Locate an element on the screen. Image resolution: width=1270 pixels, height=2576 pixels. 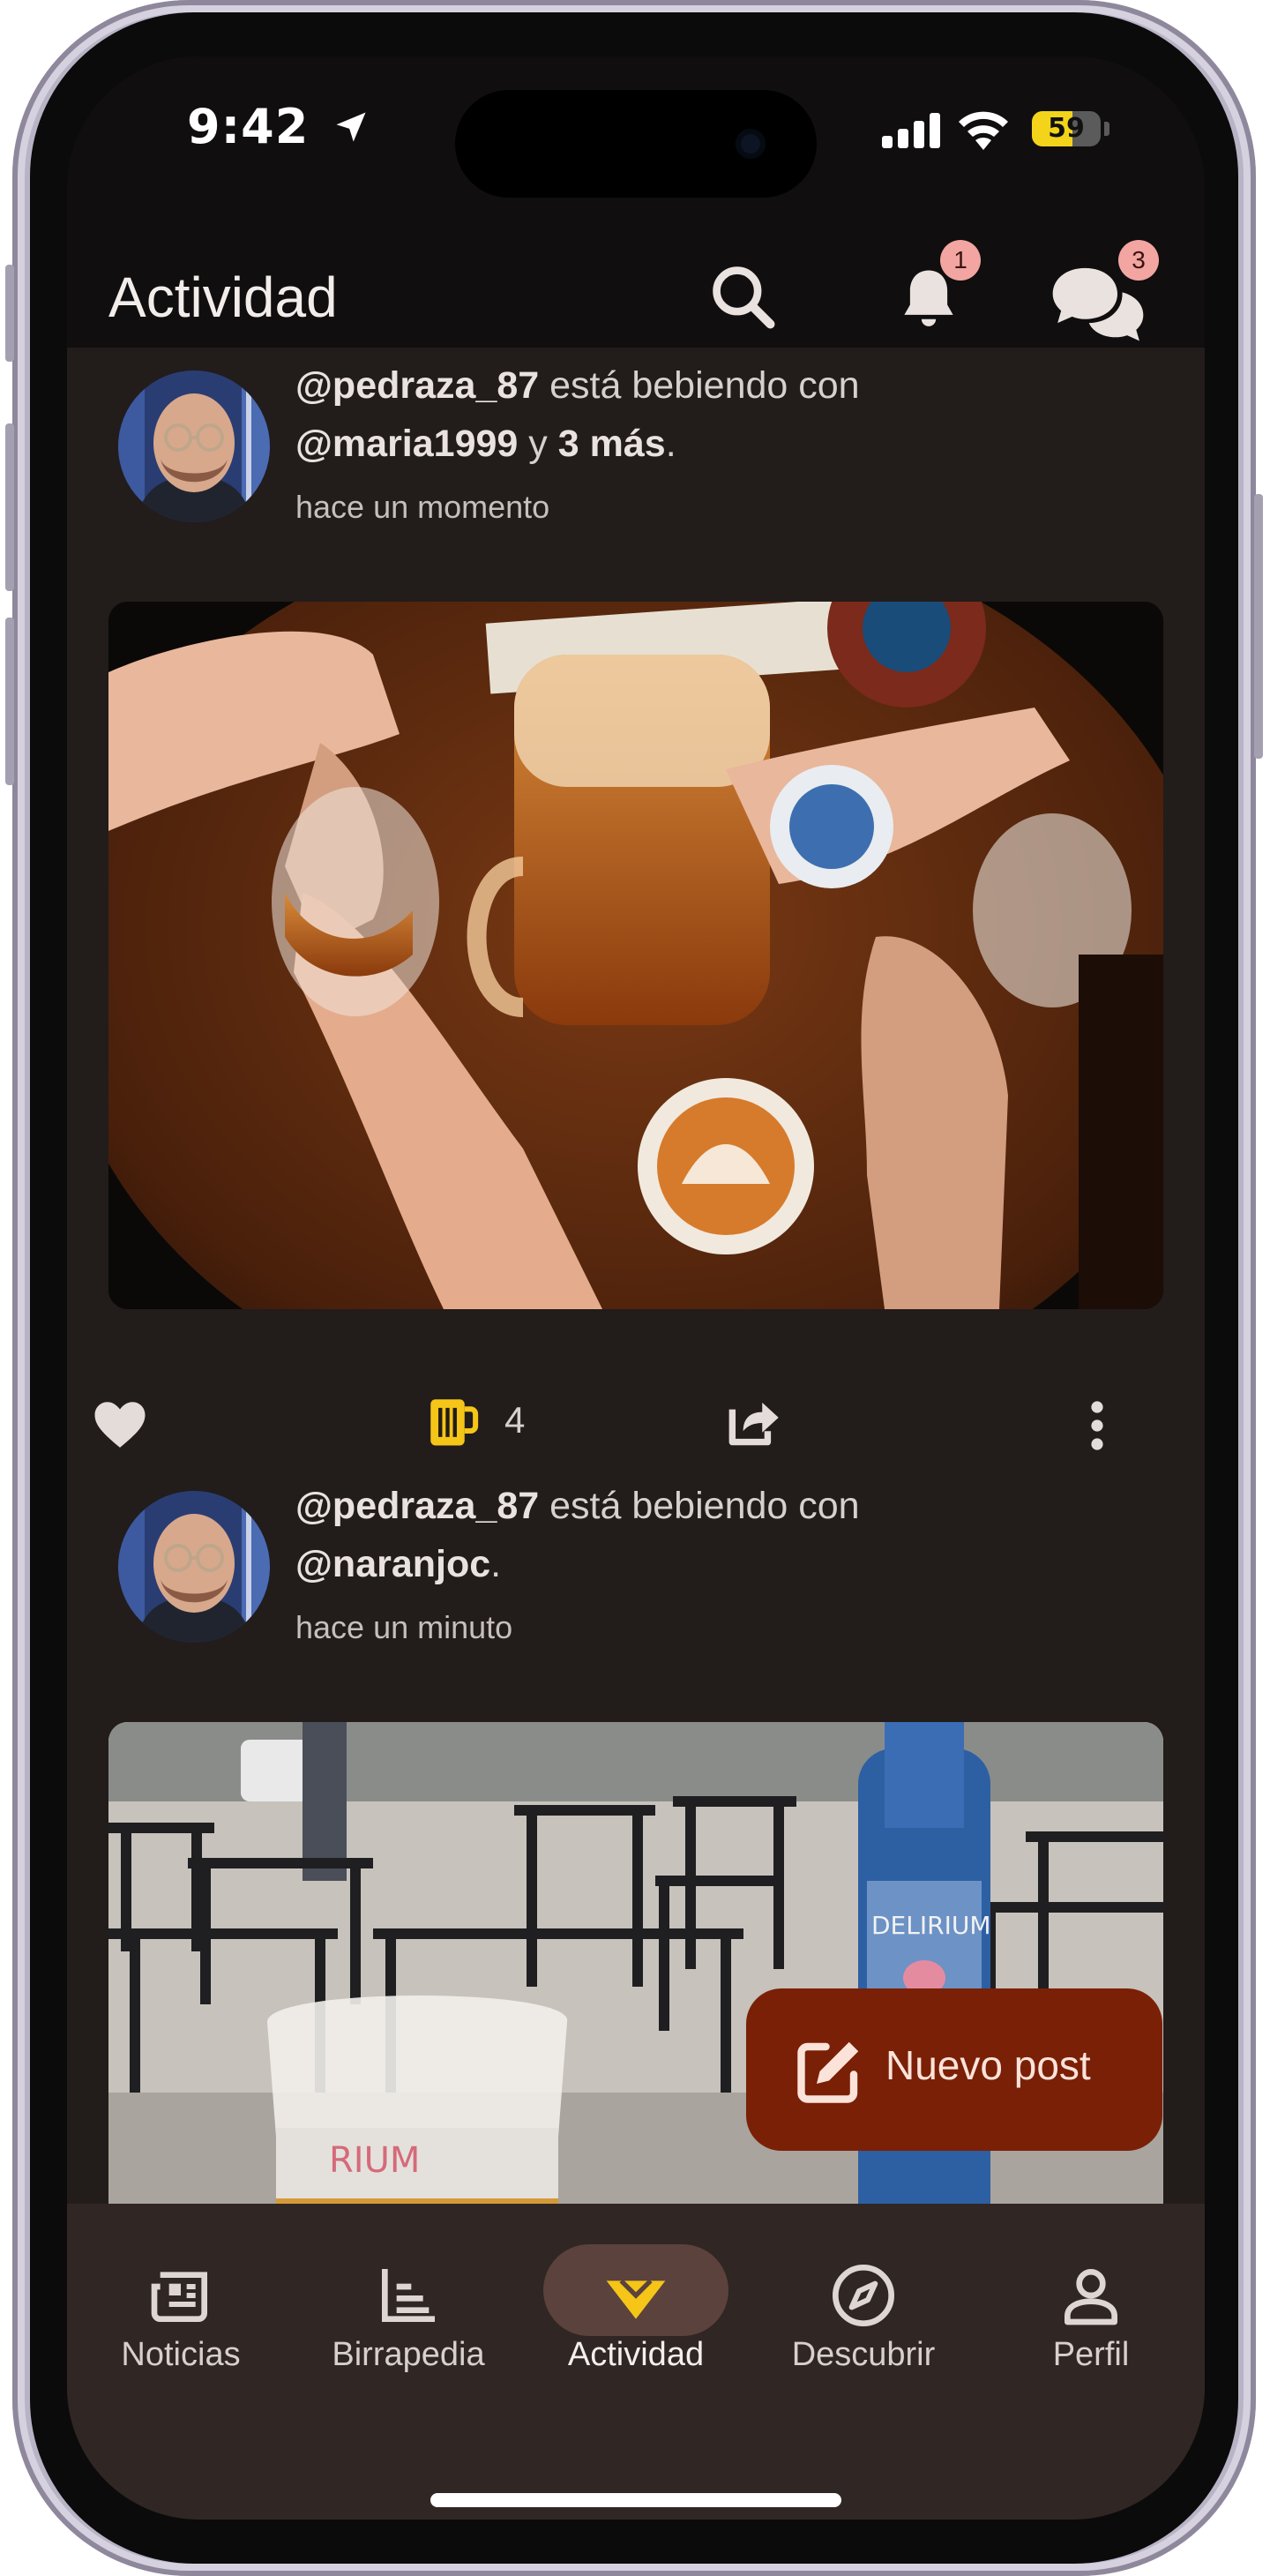
nav-item-descubrir: Descubrir is located at coordinates (863, 2301).